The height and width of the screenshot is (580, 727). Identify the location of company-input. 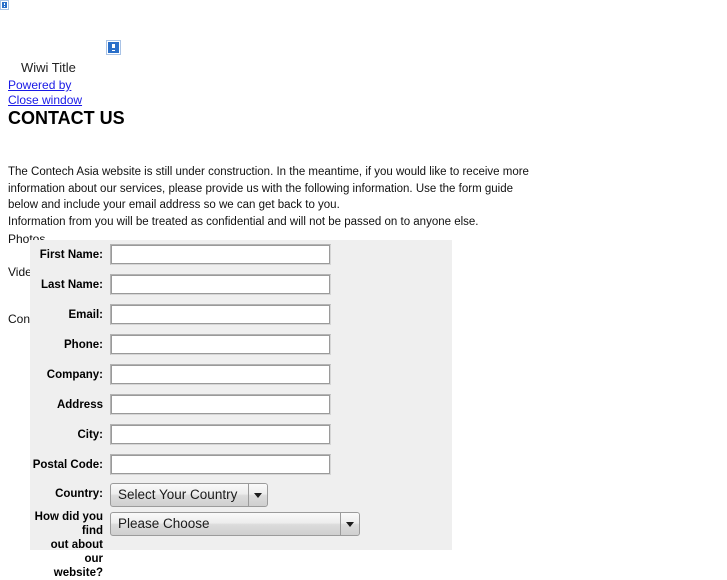
(220, 374).